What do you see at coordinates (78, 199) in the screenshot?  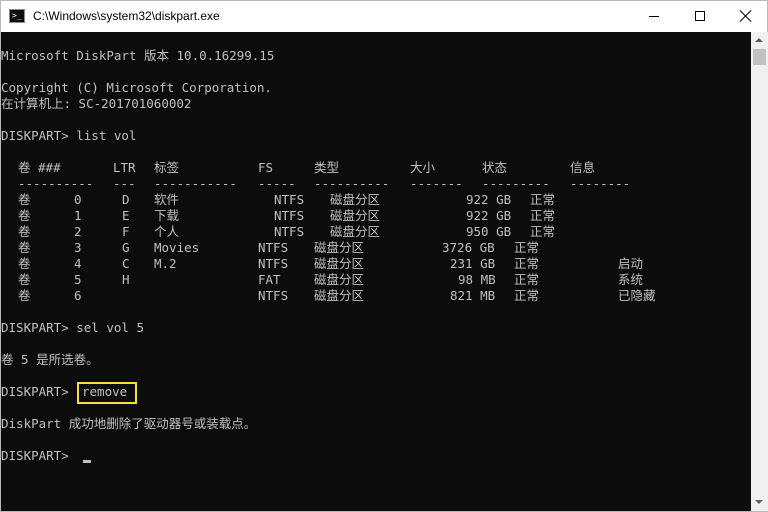 I see `table-row-num: 0` at bounding box center [78, 199].